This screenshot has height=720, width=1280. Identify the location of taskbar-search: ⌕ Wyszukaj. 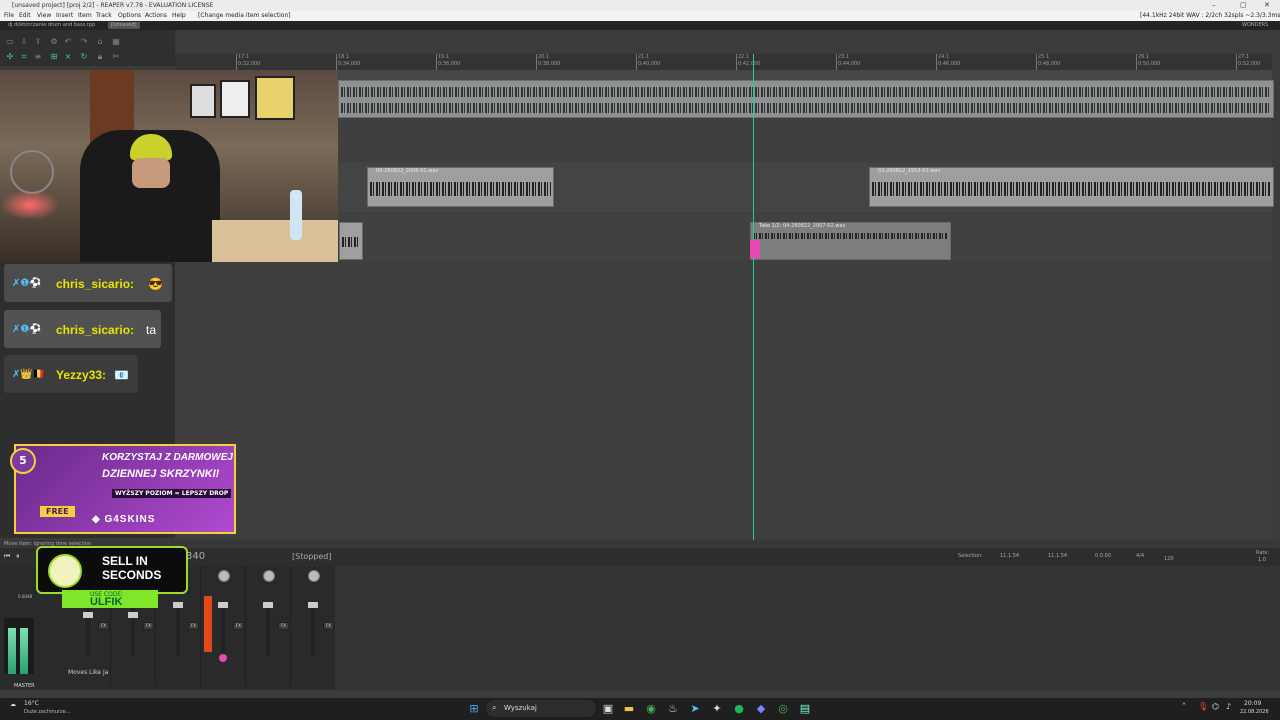
(541, 708).